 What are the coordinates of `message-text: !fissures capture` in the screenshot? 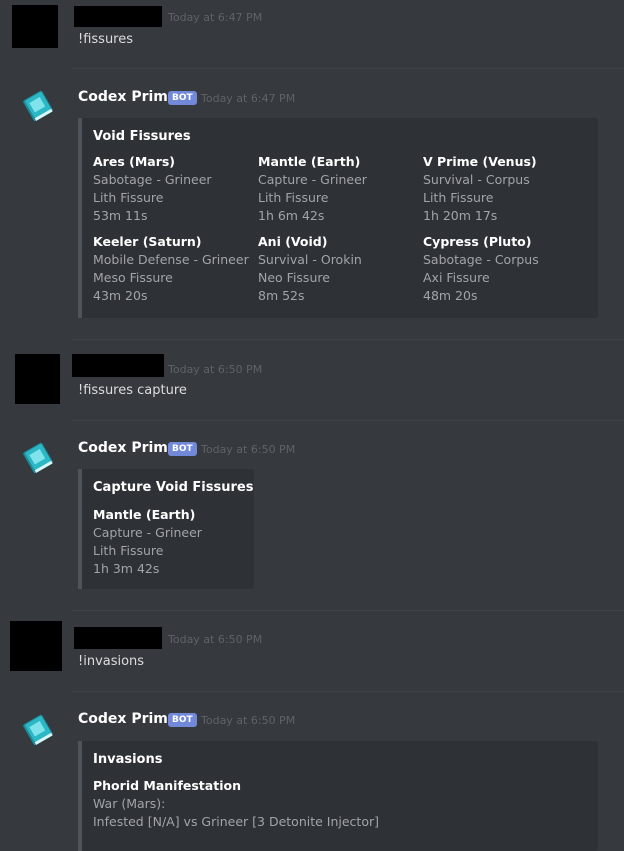 It's located at (132, 390).